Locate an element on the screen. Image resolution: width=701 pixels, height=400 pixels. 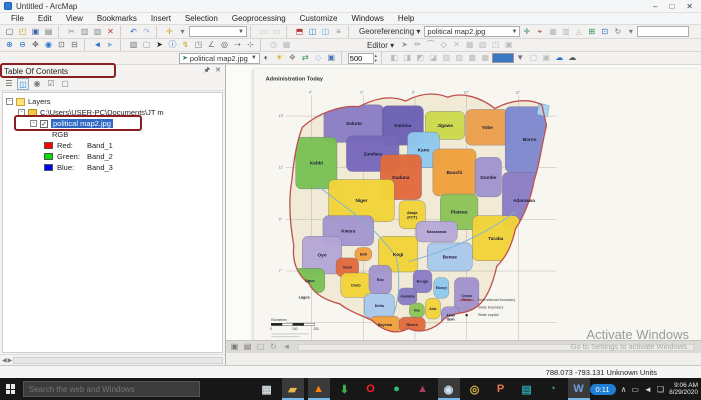
toolbar-icon: ≡ is located at coordinates (338, 32).